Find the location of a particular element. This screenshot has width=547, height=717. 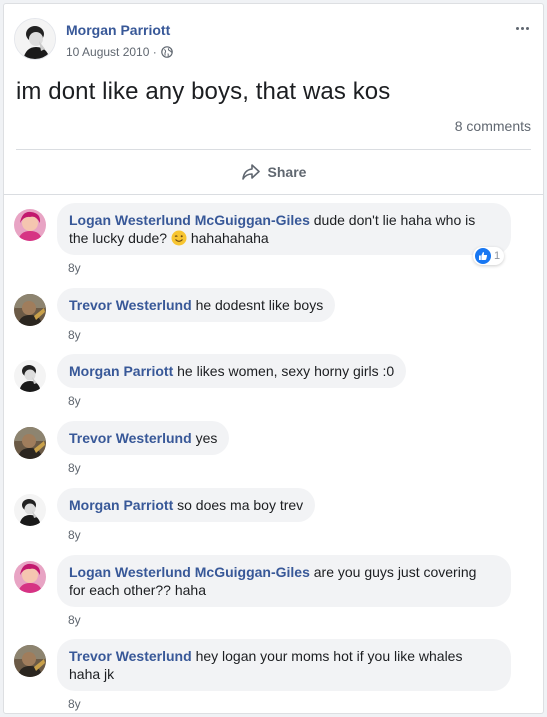

comment-bubble: Trevor Westerlund yes is located at coordinates (143, 438).